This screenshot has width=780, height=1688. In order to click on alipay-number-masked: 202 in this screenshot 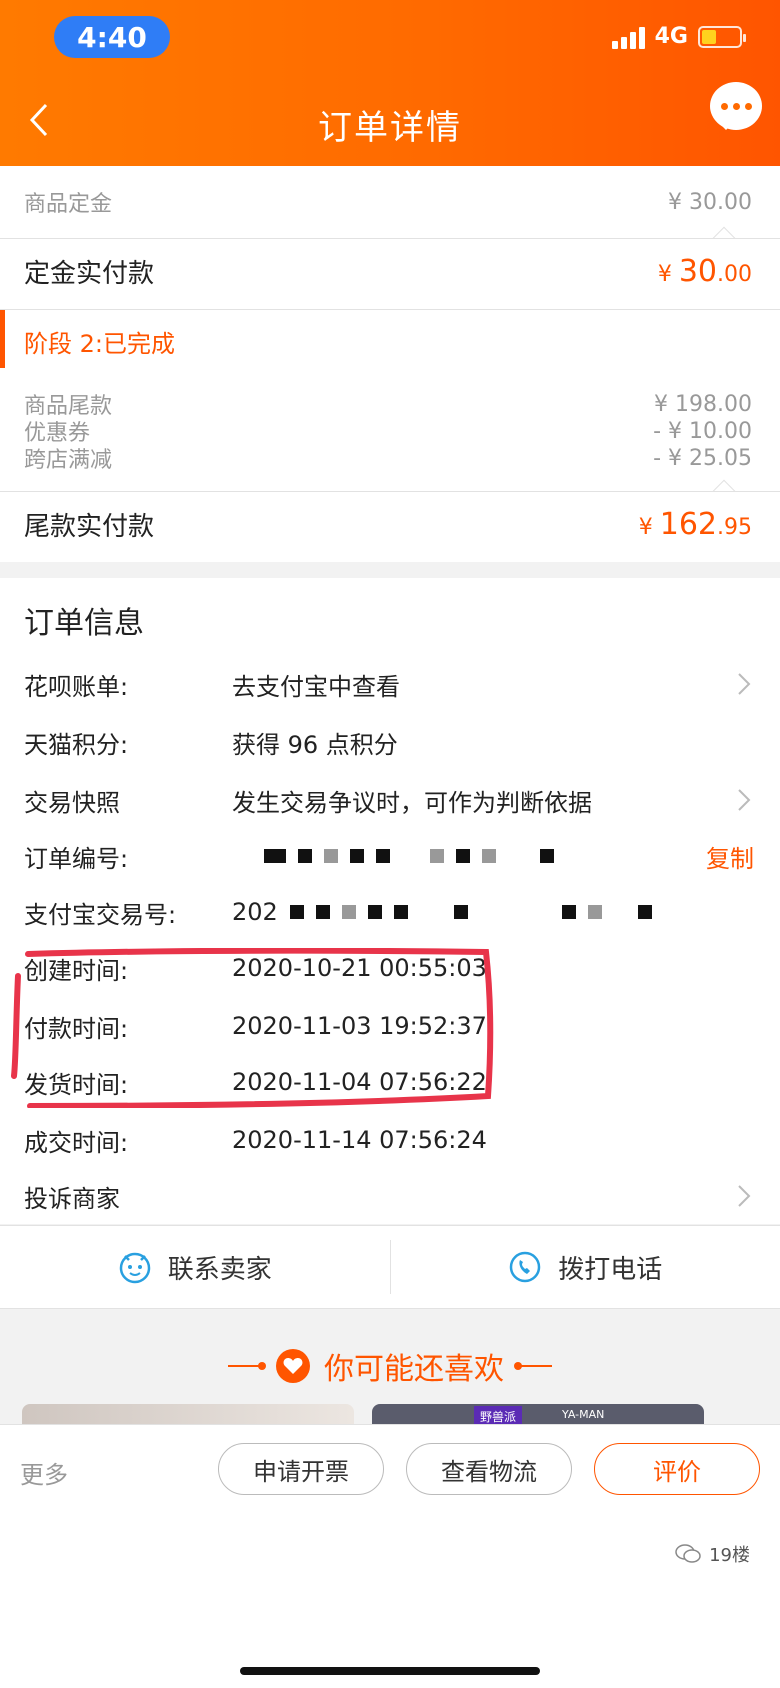, I will do `click(493, 912)`.